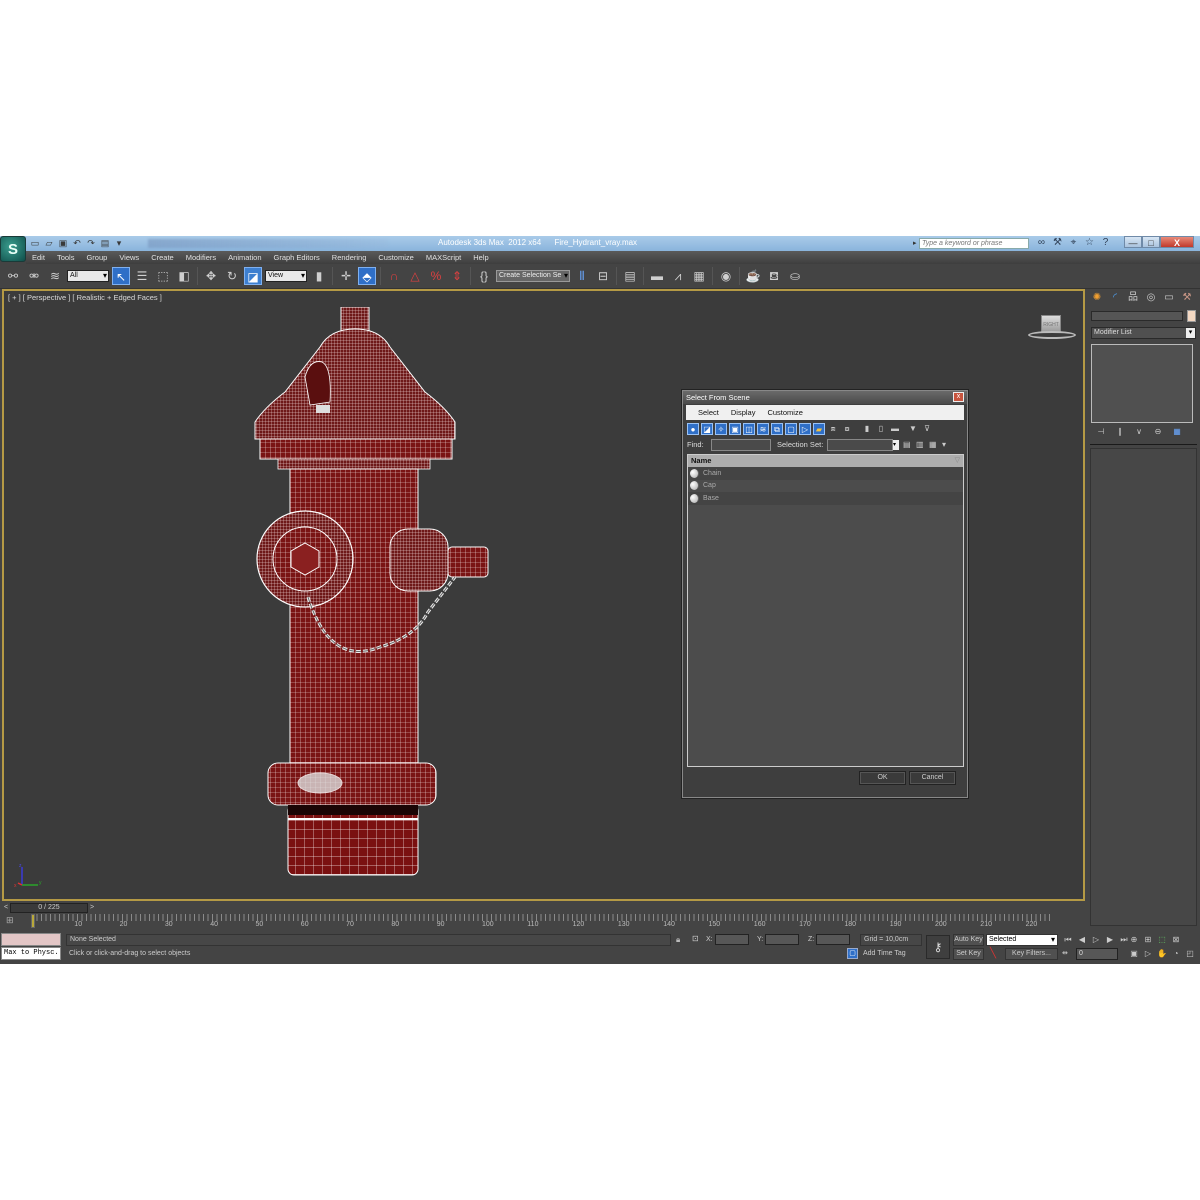  What do you see at coordinates (436, 276) in the screenshot?
I see `percent-snap-icon: %` at bounding box center [436, 276].